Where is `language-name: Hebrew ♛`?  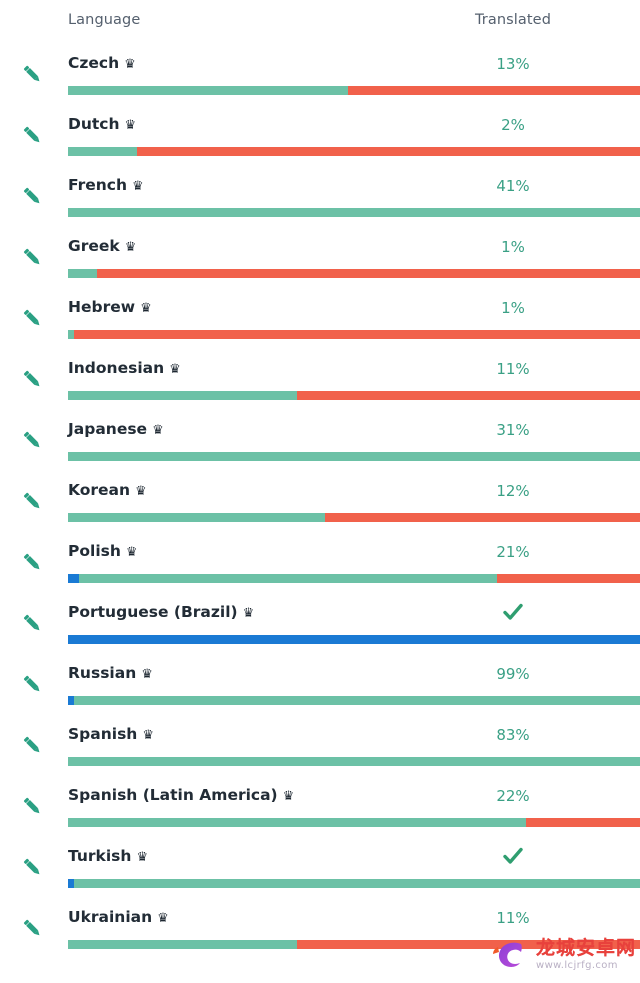
language-name: Hebrew ♛ is located at coordinates (110, 307).